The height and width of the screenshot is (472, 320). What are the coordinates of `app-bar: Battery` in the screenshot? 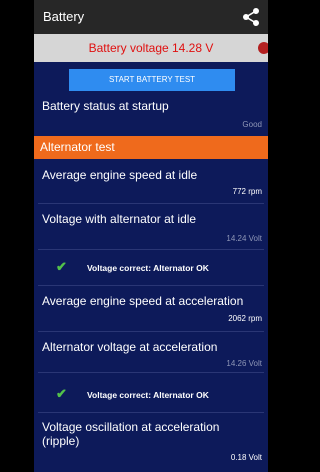 It's located at (151, 17).